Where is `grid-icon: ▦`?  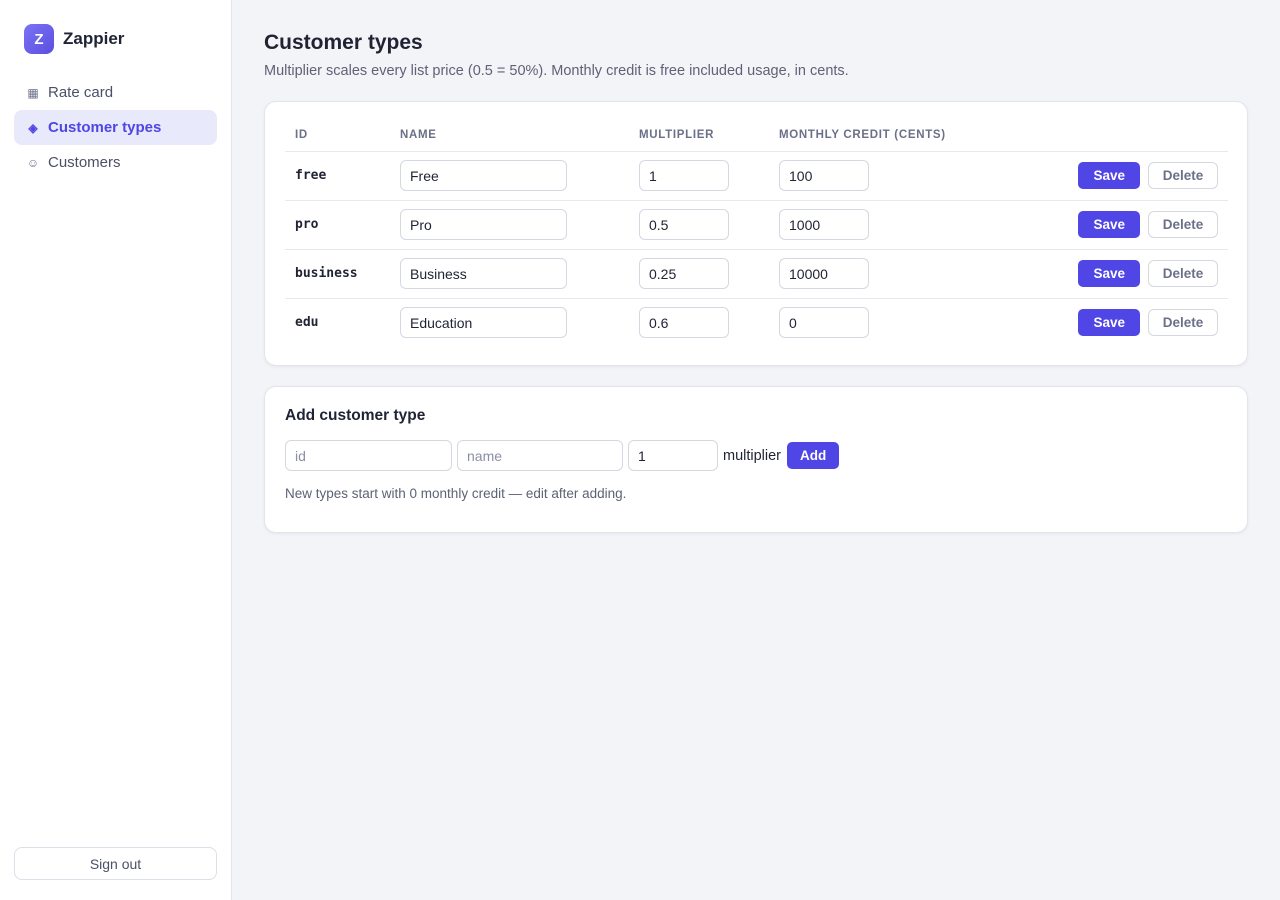
grid-icon: ▦ is located at coordinates (33, 92).